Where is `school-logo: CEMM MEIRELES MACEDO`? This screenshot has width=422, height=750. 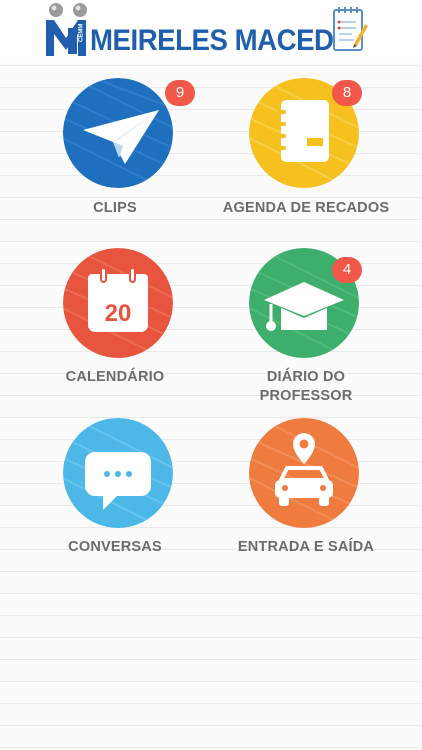 school-logo: CEMM MEIRELES MACEDO is located at coordinates (214, 32).